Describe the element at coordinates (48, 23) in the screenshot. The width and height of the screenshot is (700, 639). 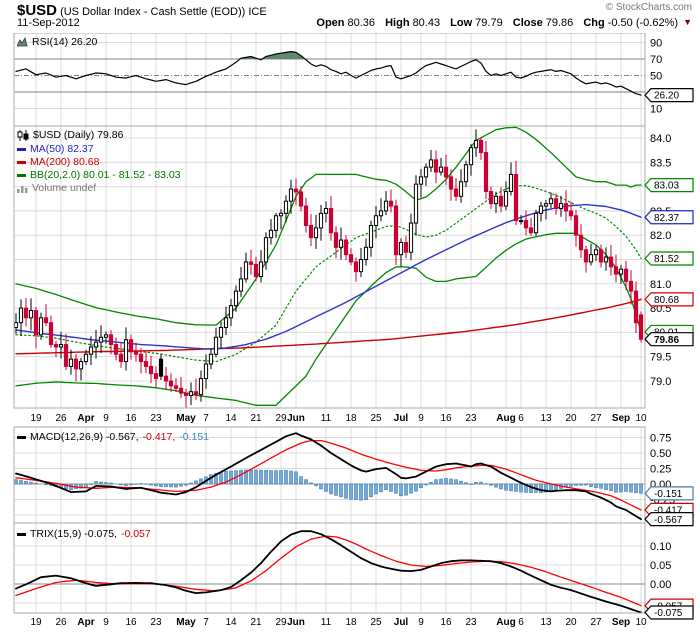
I see `chart-date: 11-Sep-2012` at that location.